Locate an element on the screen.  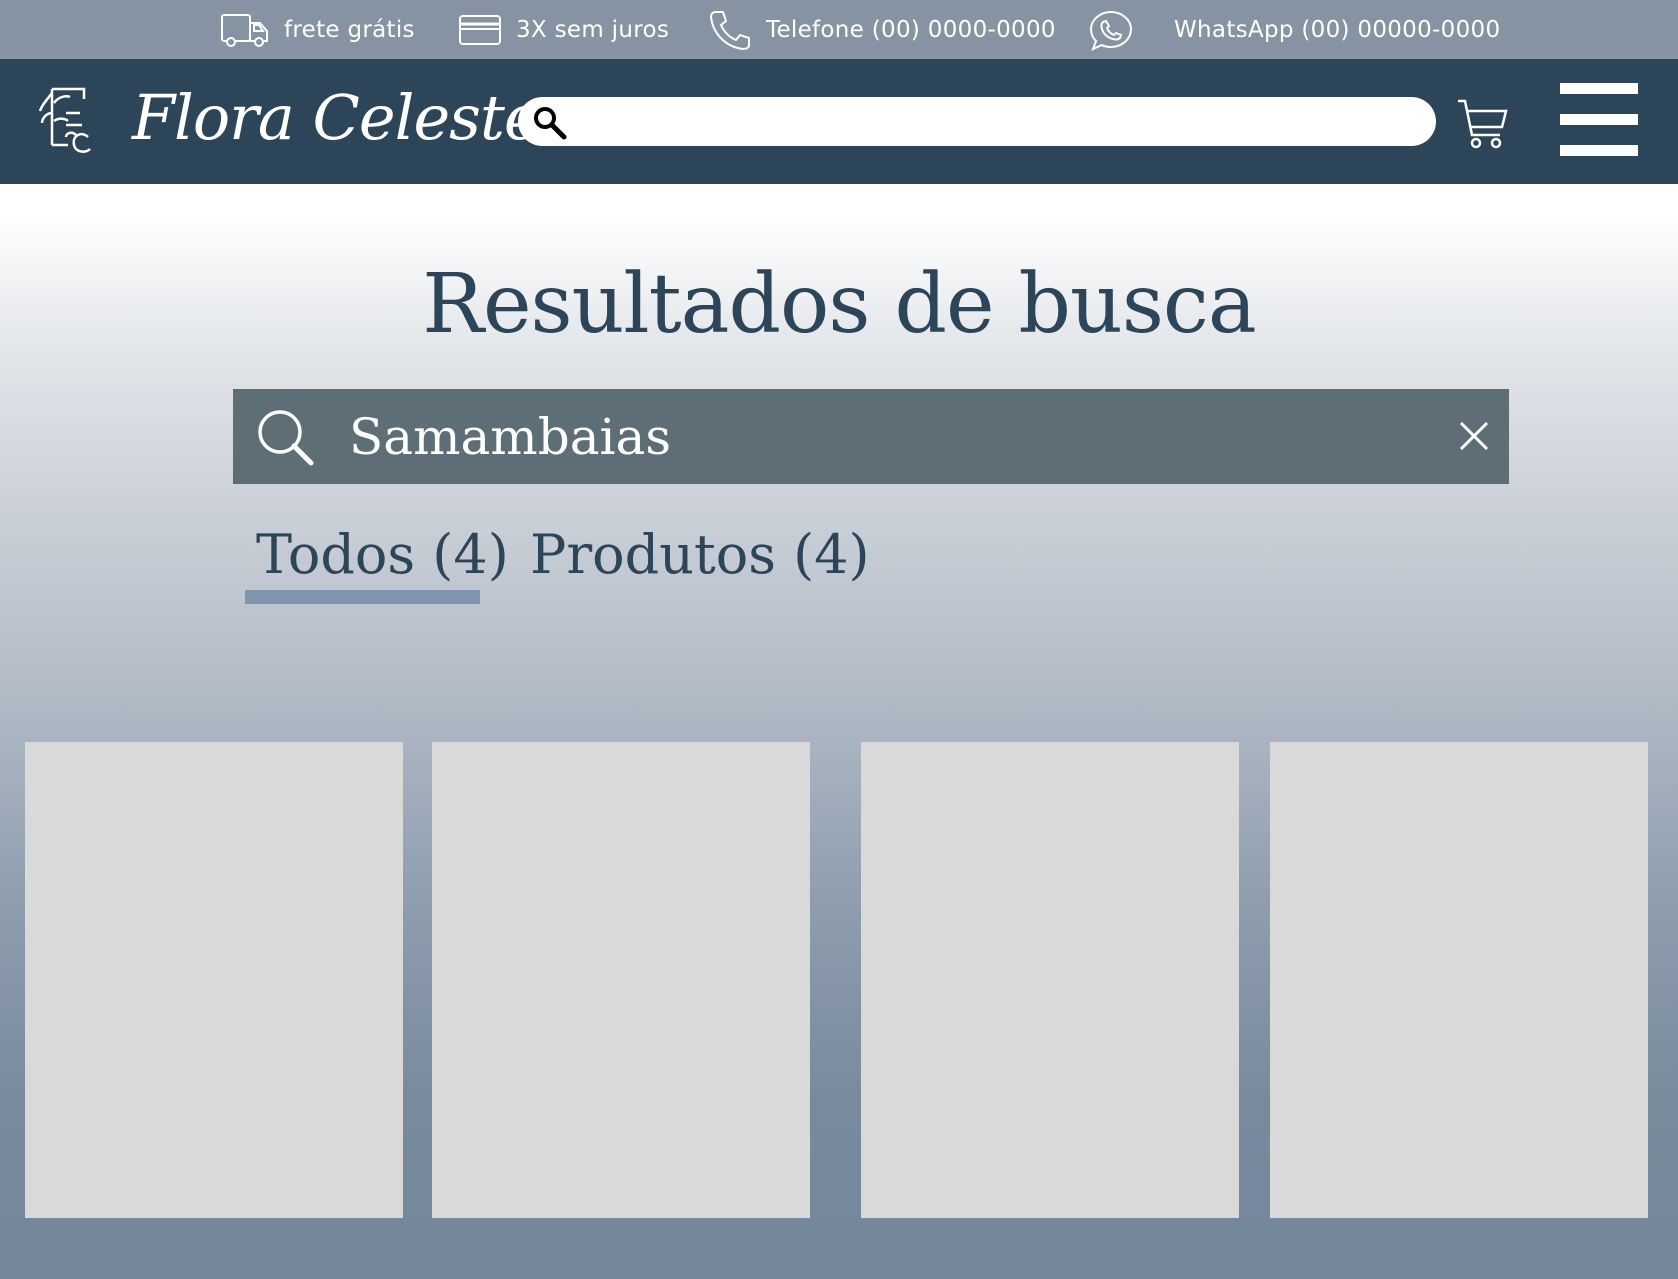
whatsapp-text: WhatsApp (00) 00000-0000 is located at coordinates (1337, 29).